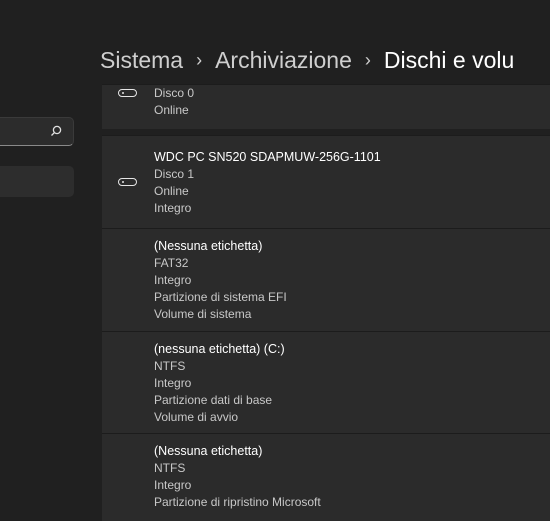  Describe the element at coordinates (326, 106) in the screenshot. I see `disk-0-card: Disco 0 Online` at that location.